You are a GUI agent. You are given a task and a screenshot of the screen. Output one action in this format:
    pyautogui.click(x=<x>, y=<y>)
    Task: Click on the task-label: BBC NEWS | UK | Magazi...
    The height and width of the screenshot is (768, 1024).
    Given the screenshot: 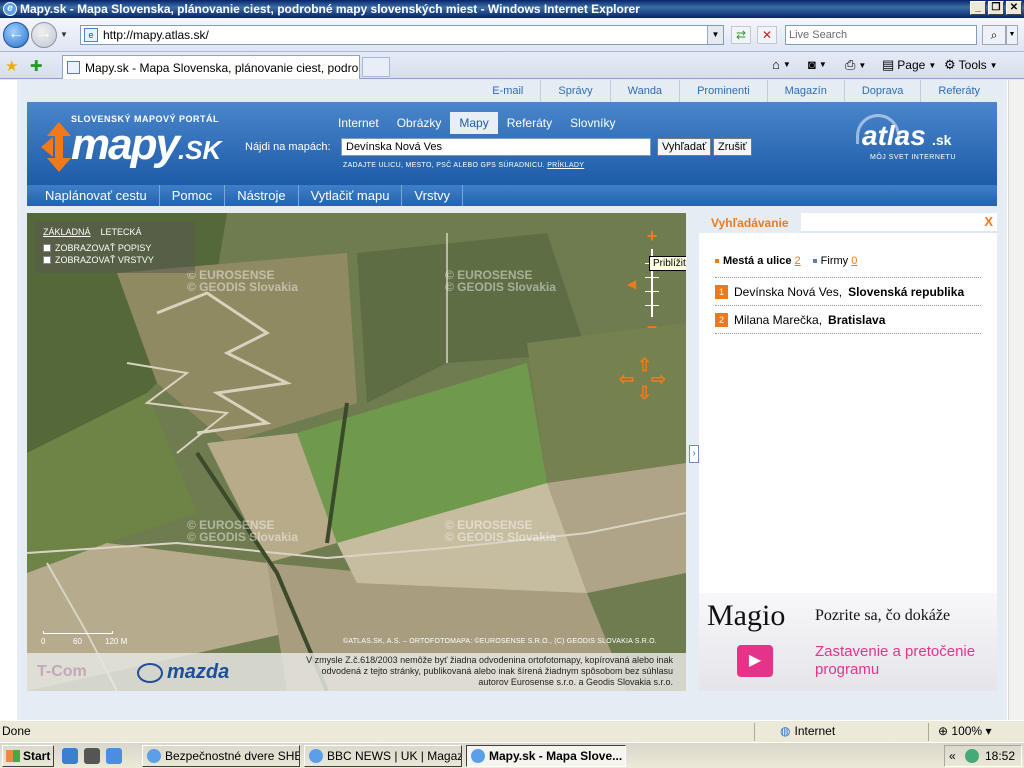 What is the action you would take?
    pyautogui.click(x=394, y=756)
    